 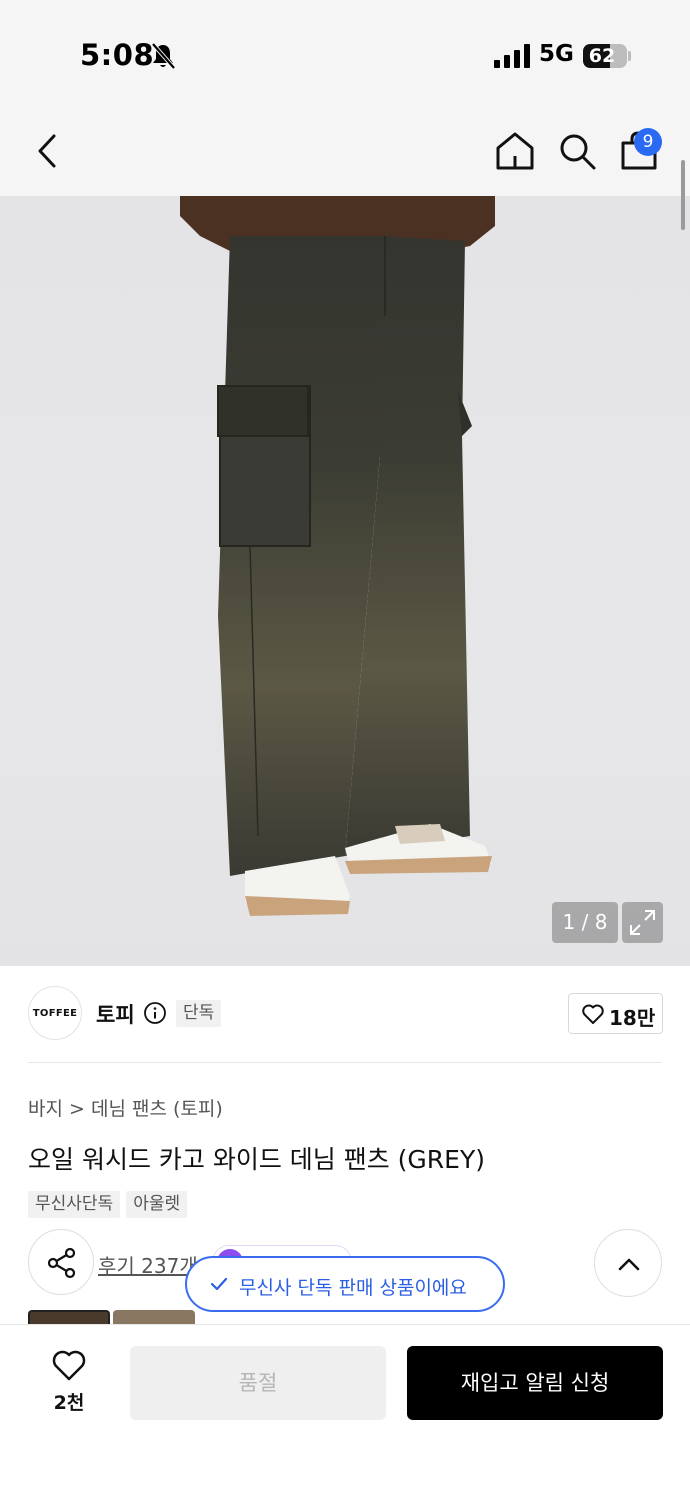 I want to click on toast-text: 무신사 단독 판매 상품이에요, so click(x=353, y=1288).